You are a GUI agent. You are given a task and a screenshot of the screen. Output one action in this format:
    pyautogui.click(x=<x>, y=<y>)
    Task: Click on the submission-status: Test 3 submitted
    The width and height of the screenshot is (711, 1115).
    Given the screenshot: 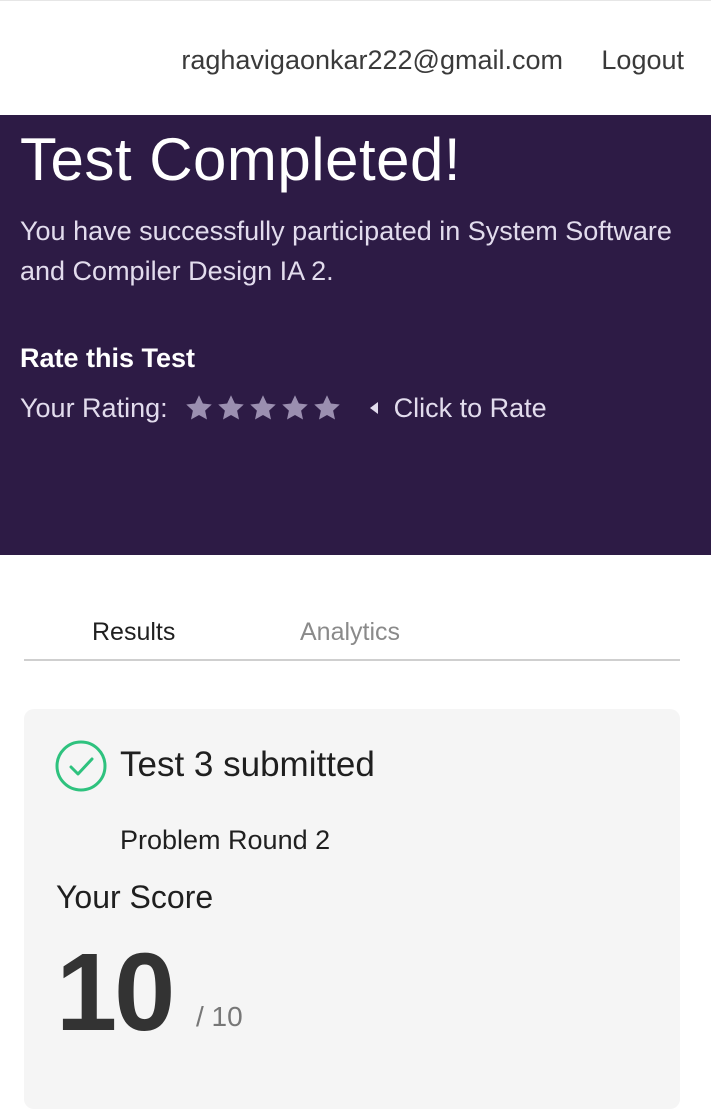 What is the action you would take?
    pyautogui.click(x=247, y=764)
    